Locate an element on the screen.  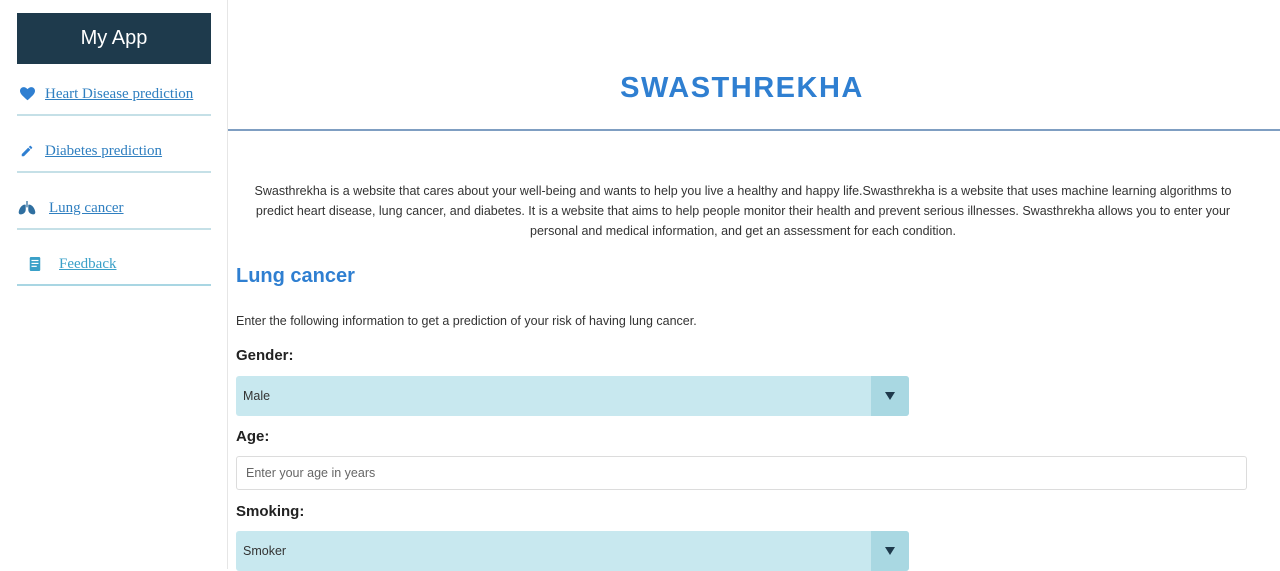
sidebar-item-feedback: Feedback is located at coordinates (114, 265).